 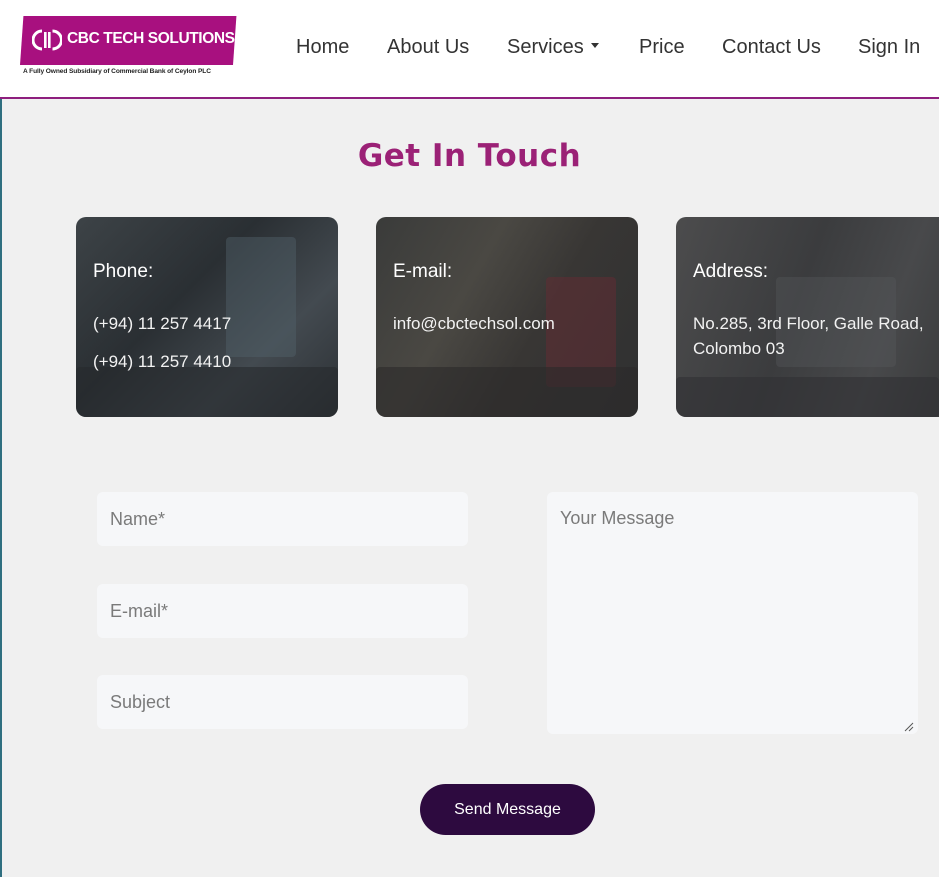 What do you see at coordinates (909, 727) in the screenshot?
I see `resize-handle-icon` at bounding box center [909, 727].